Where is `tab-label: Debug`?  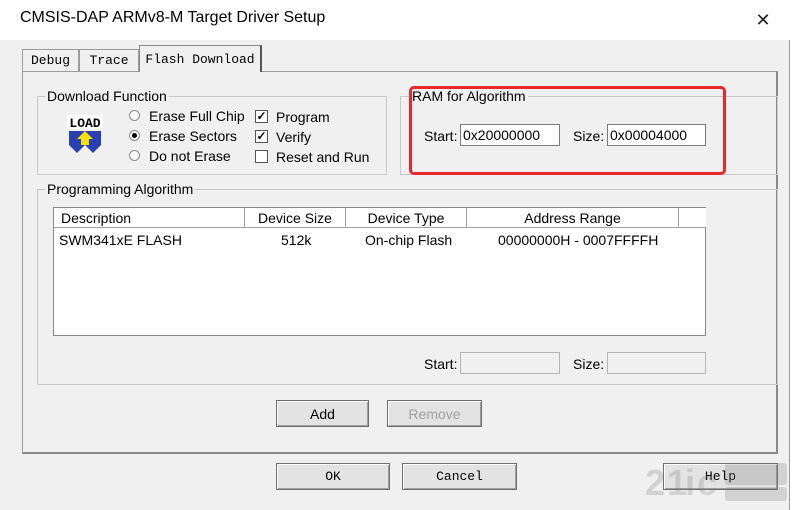
tab-label: Debug is located at coordinates (50, 60).